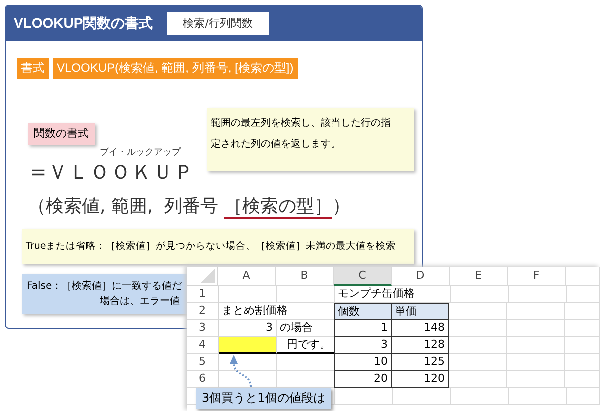 The width and height of the screenshot is (600, 411). What do you see at coordinates (363, 276) in the screenshot?
I see `column-header: C` at bounding box center [363, 276].